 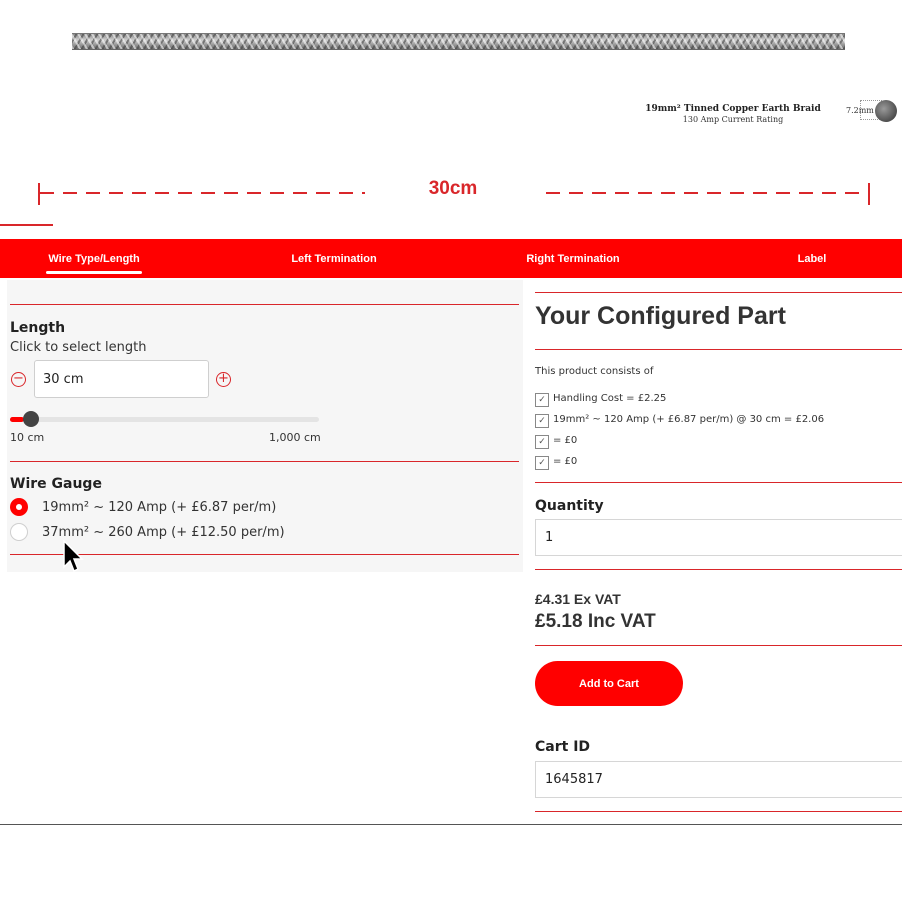 What do you see at coordinates (594, 371) in the screenshot?
I see `consists-of-label: This product consists of` at bounding box center [594, 371].